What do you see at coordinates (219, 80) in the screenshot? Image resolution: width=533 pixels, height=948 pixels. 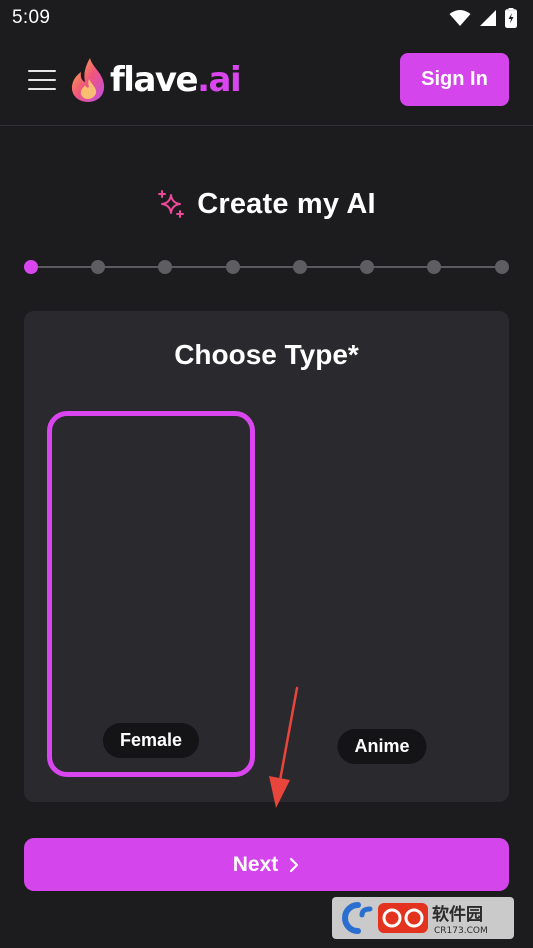 I see `logo-tld: .ai` at bounding box center [219, 80].